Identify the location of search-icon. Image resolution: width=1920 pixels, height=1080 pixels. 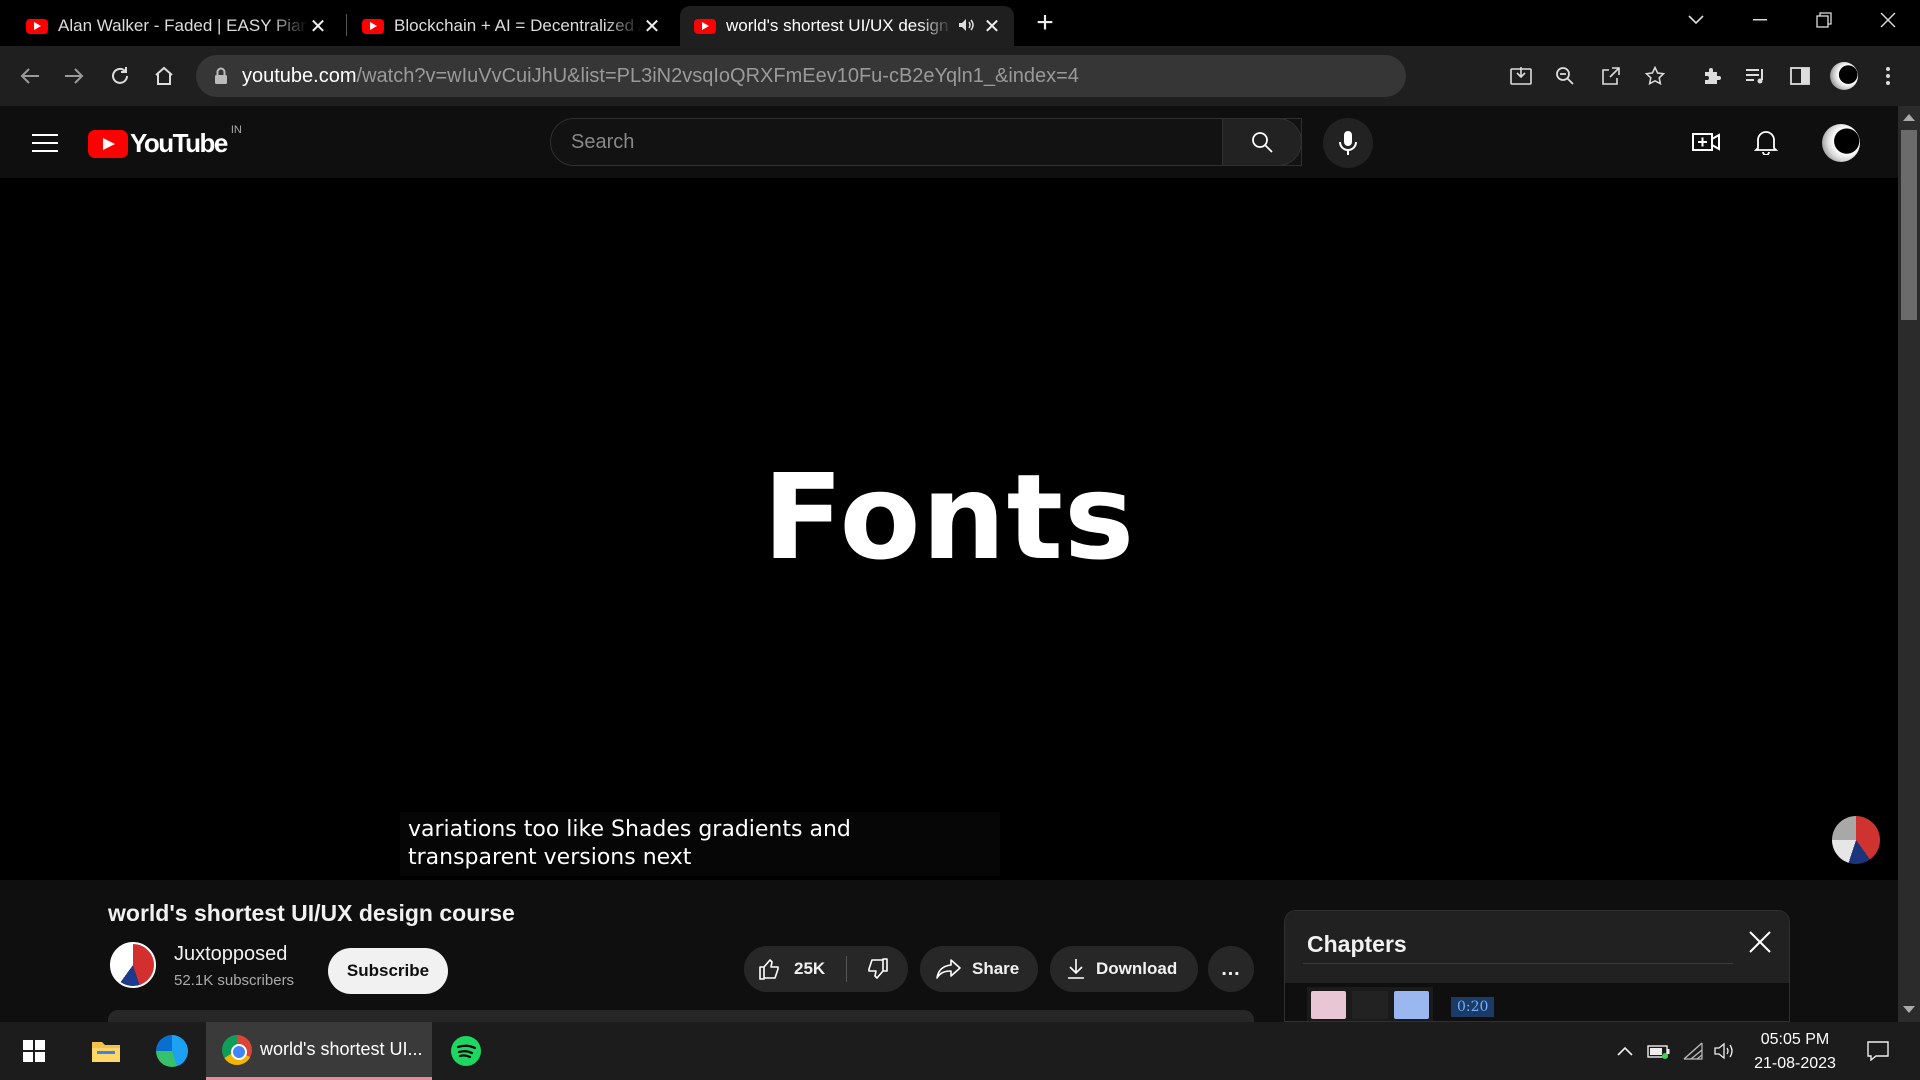
(1262, 142).